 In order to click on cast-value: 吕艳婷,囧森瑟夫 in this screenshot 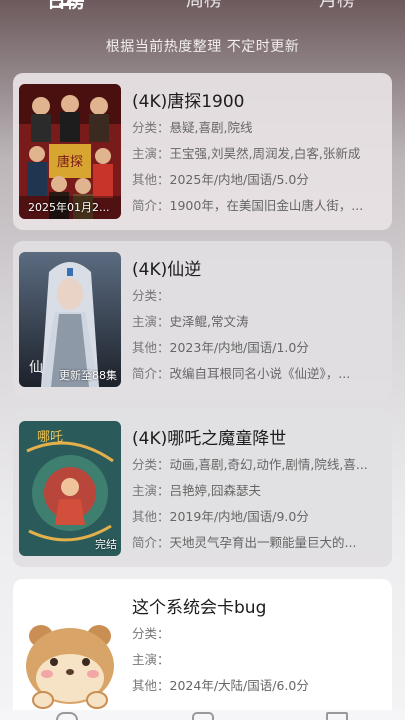, I will do `click(215, 490)`.